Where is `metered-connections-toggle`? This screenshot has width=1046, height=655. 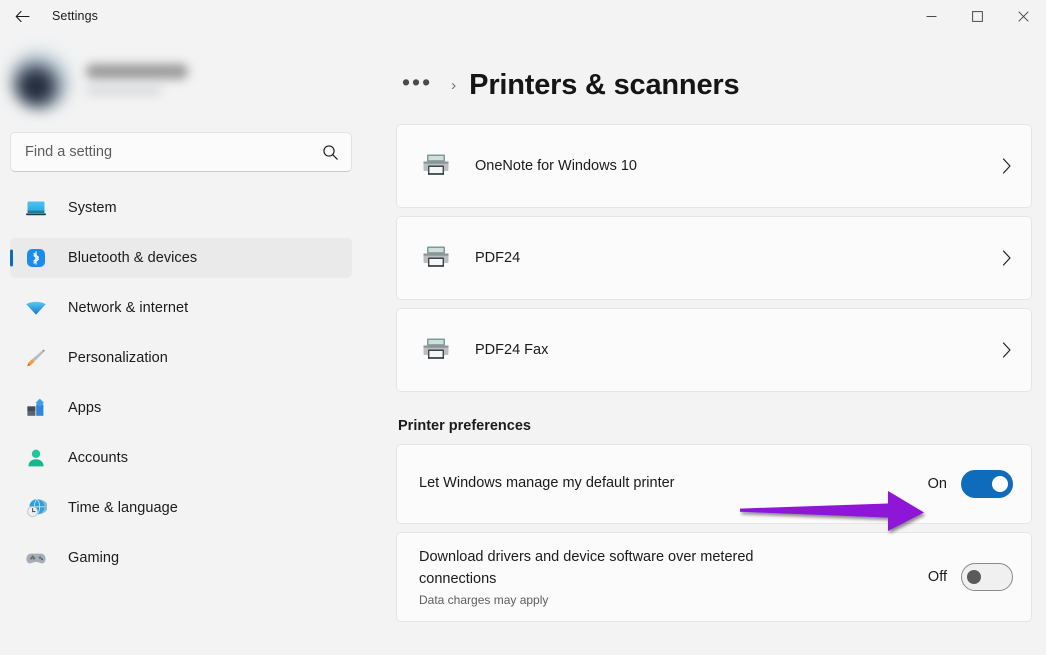 metered-connections-toggle is located at coordinates (987, 576).